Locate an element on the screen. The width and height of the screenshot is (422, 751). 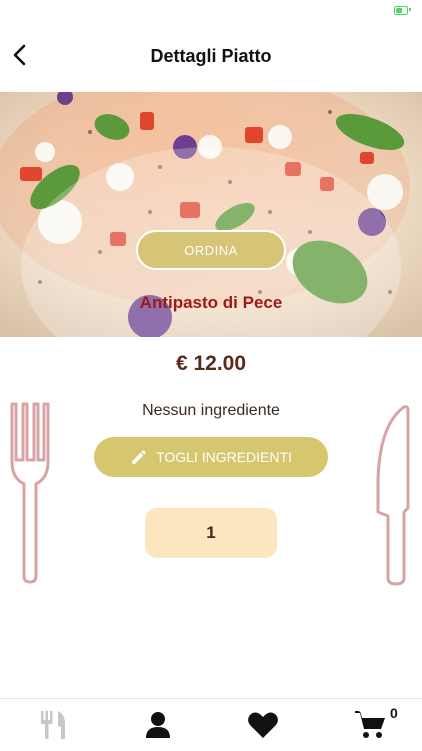
battery-tip is located at coordinates (410, 9).